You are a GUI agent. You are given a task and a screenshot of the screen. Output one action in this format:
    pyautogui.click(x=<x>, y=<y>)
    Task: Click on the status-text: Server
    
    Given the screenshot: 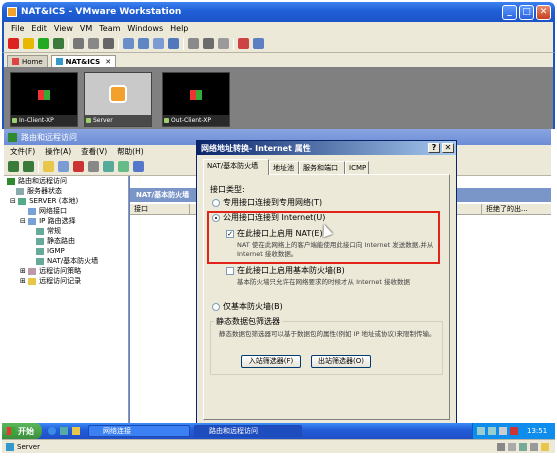 What is the action you would take?
    pyautogui.click(x=28, y=446)
    